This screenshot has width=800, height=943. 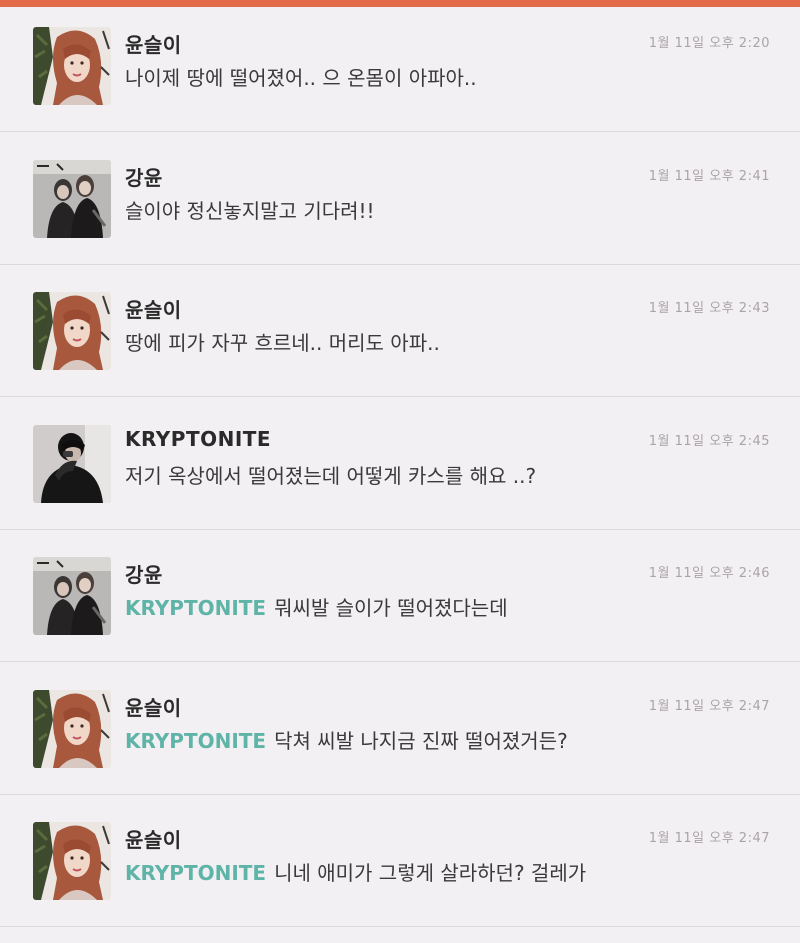 What do you see at coordinates (709, 441) in the screenshot?
I see `comment-timestamp: 1월 11일 오후 2:45` at bounding box center [709, 441].